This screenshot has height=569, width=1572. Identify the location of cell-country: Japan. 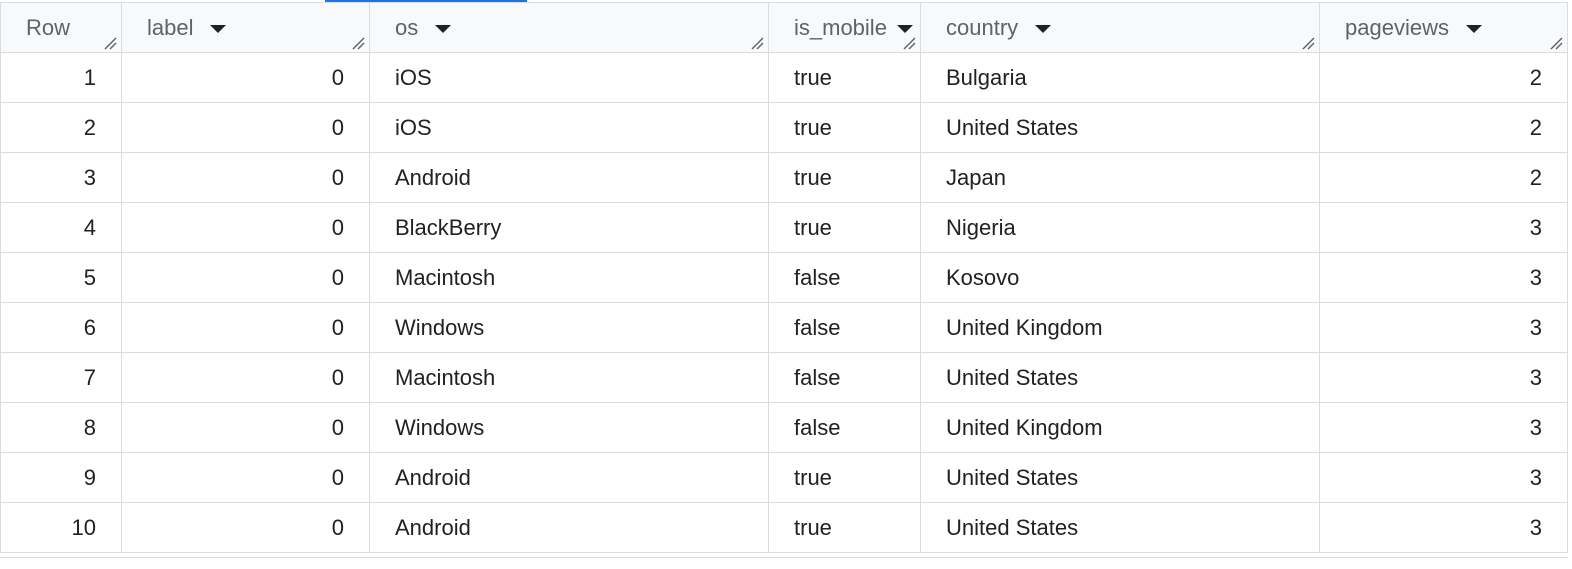
(1120, 177).